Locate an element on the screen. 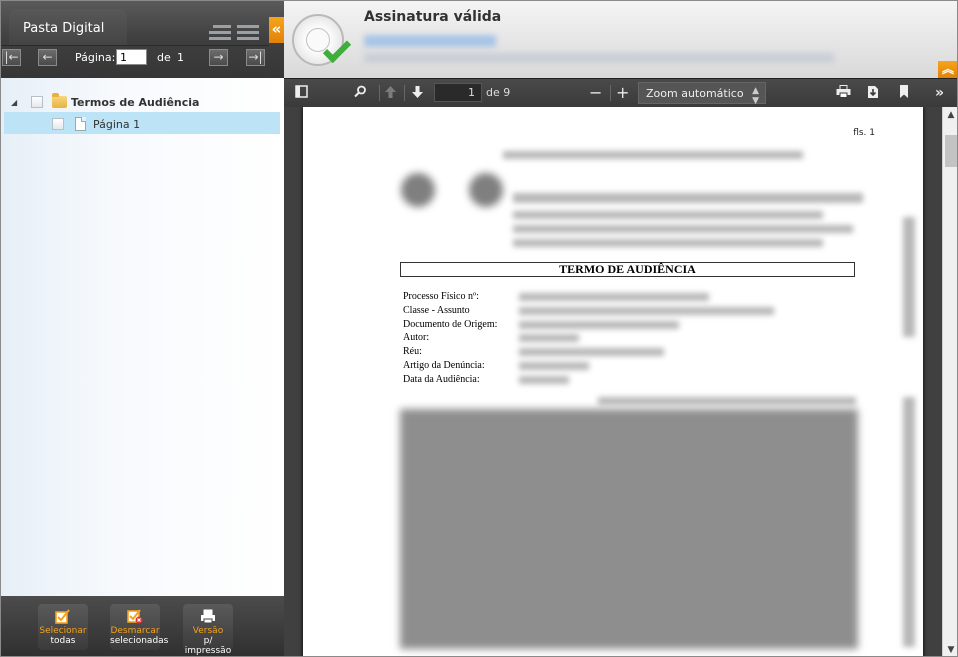 The width and height of the screenshot is (958, 657). next-page-icon is located at coordinates (417, 94).